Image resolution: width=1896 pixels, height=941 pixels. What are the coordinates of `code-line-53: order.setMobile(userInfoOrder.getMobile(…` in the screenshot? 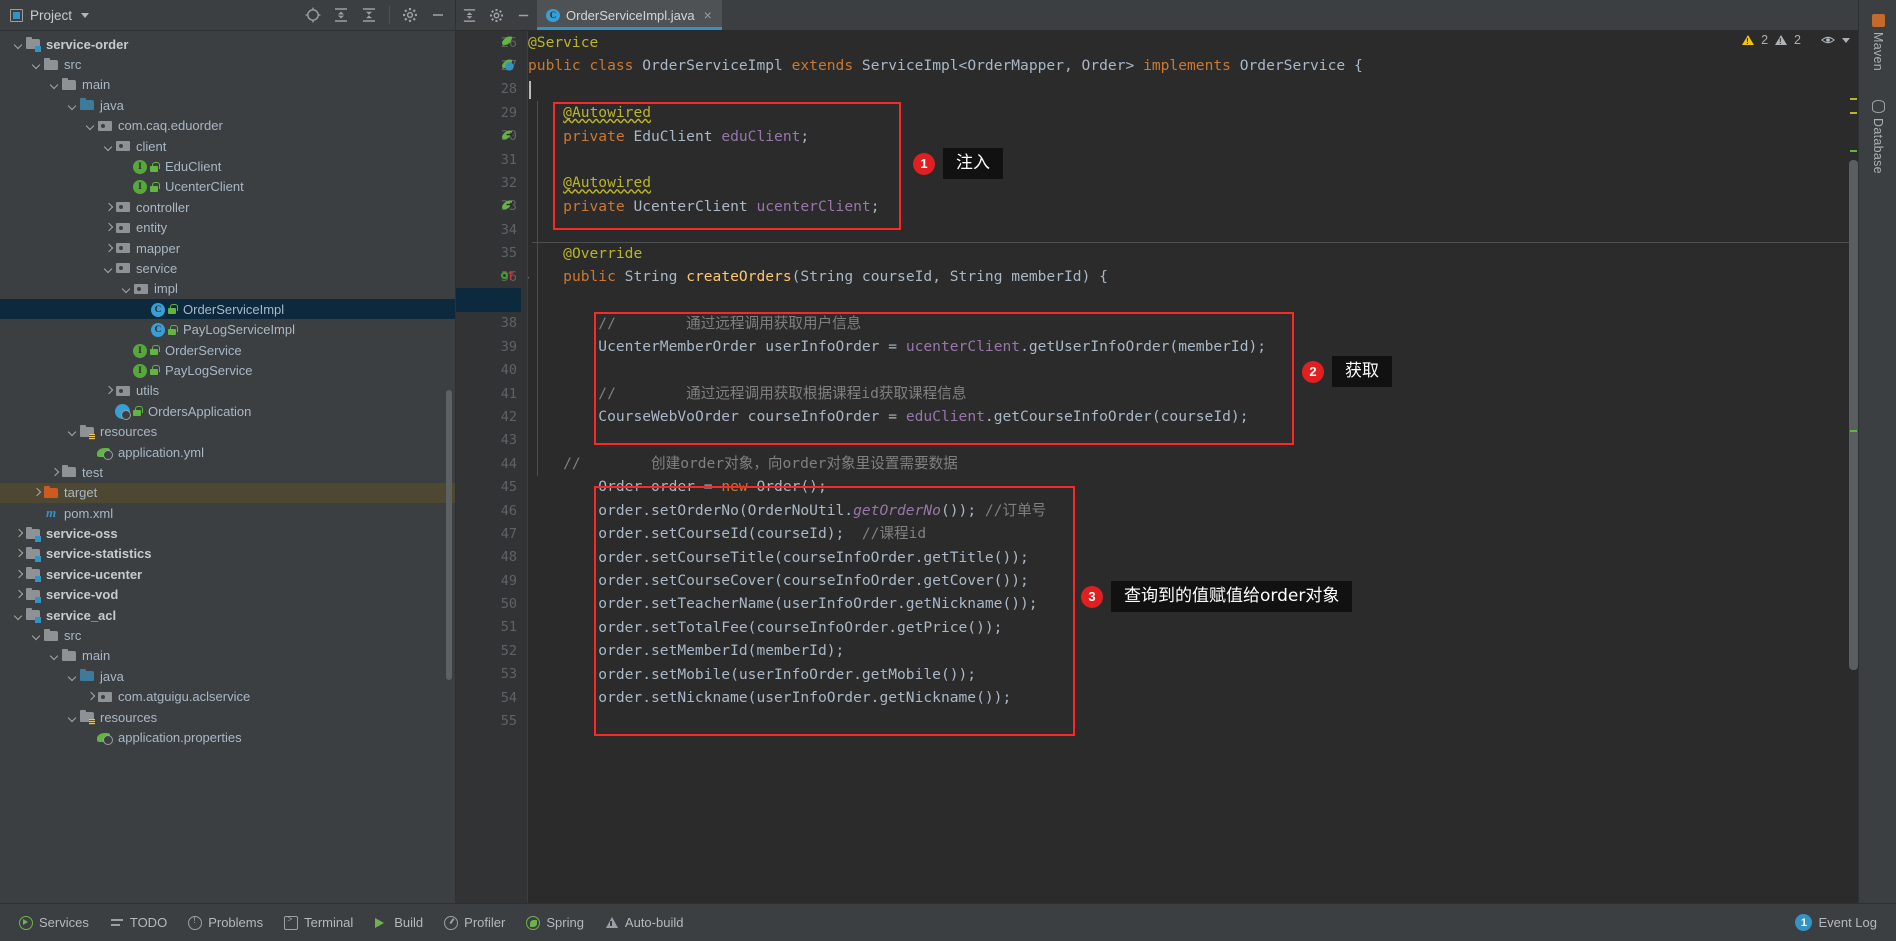 It's located at (1193, 674).